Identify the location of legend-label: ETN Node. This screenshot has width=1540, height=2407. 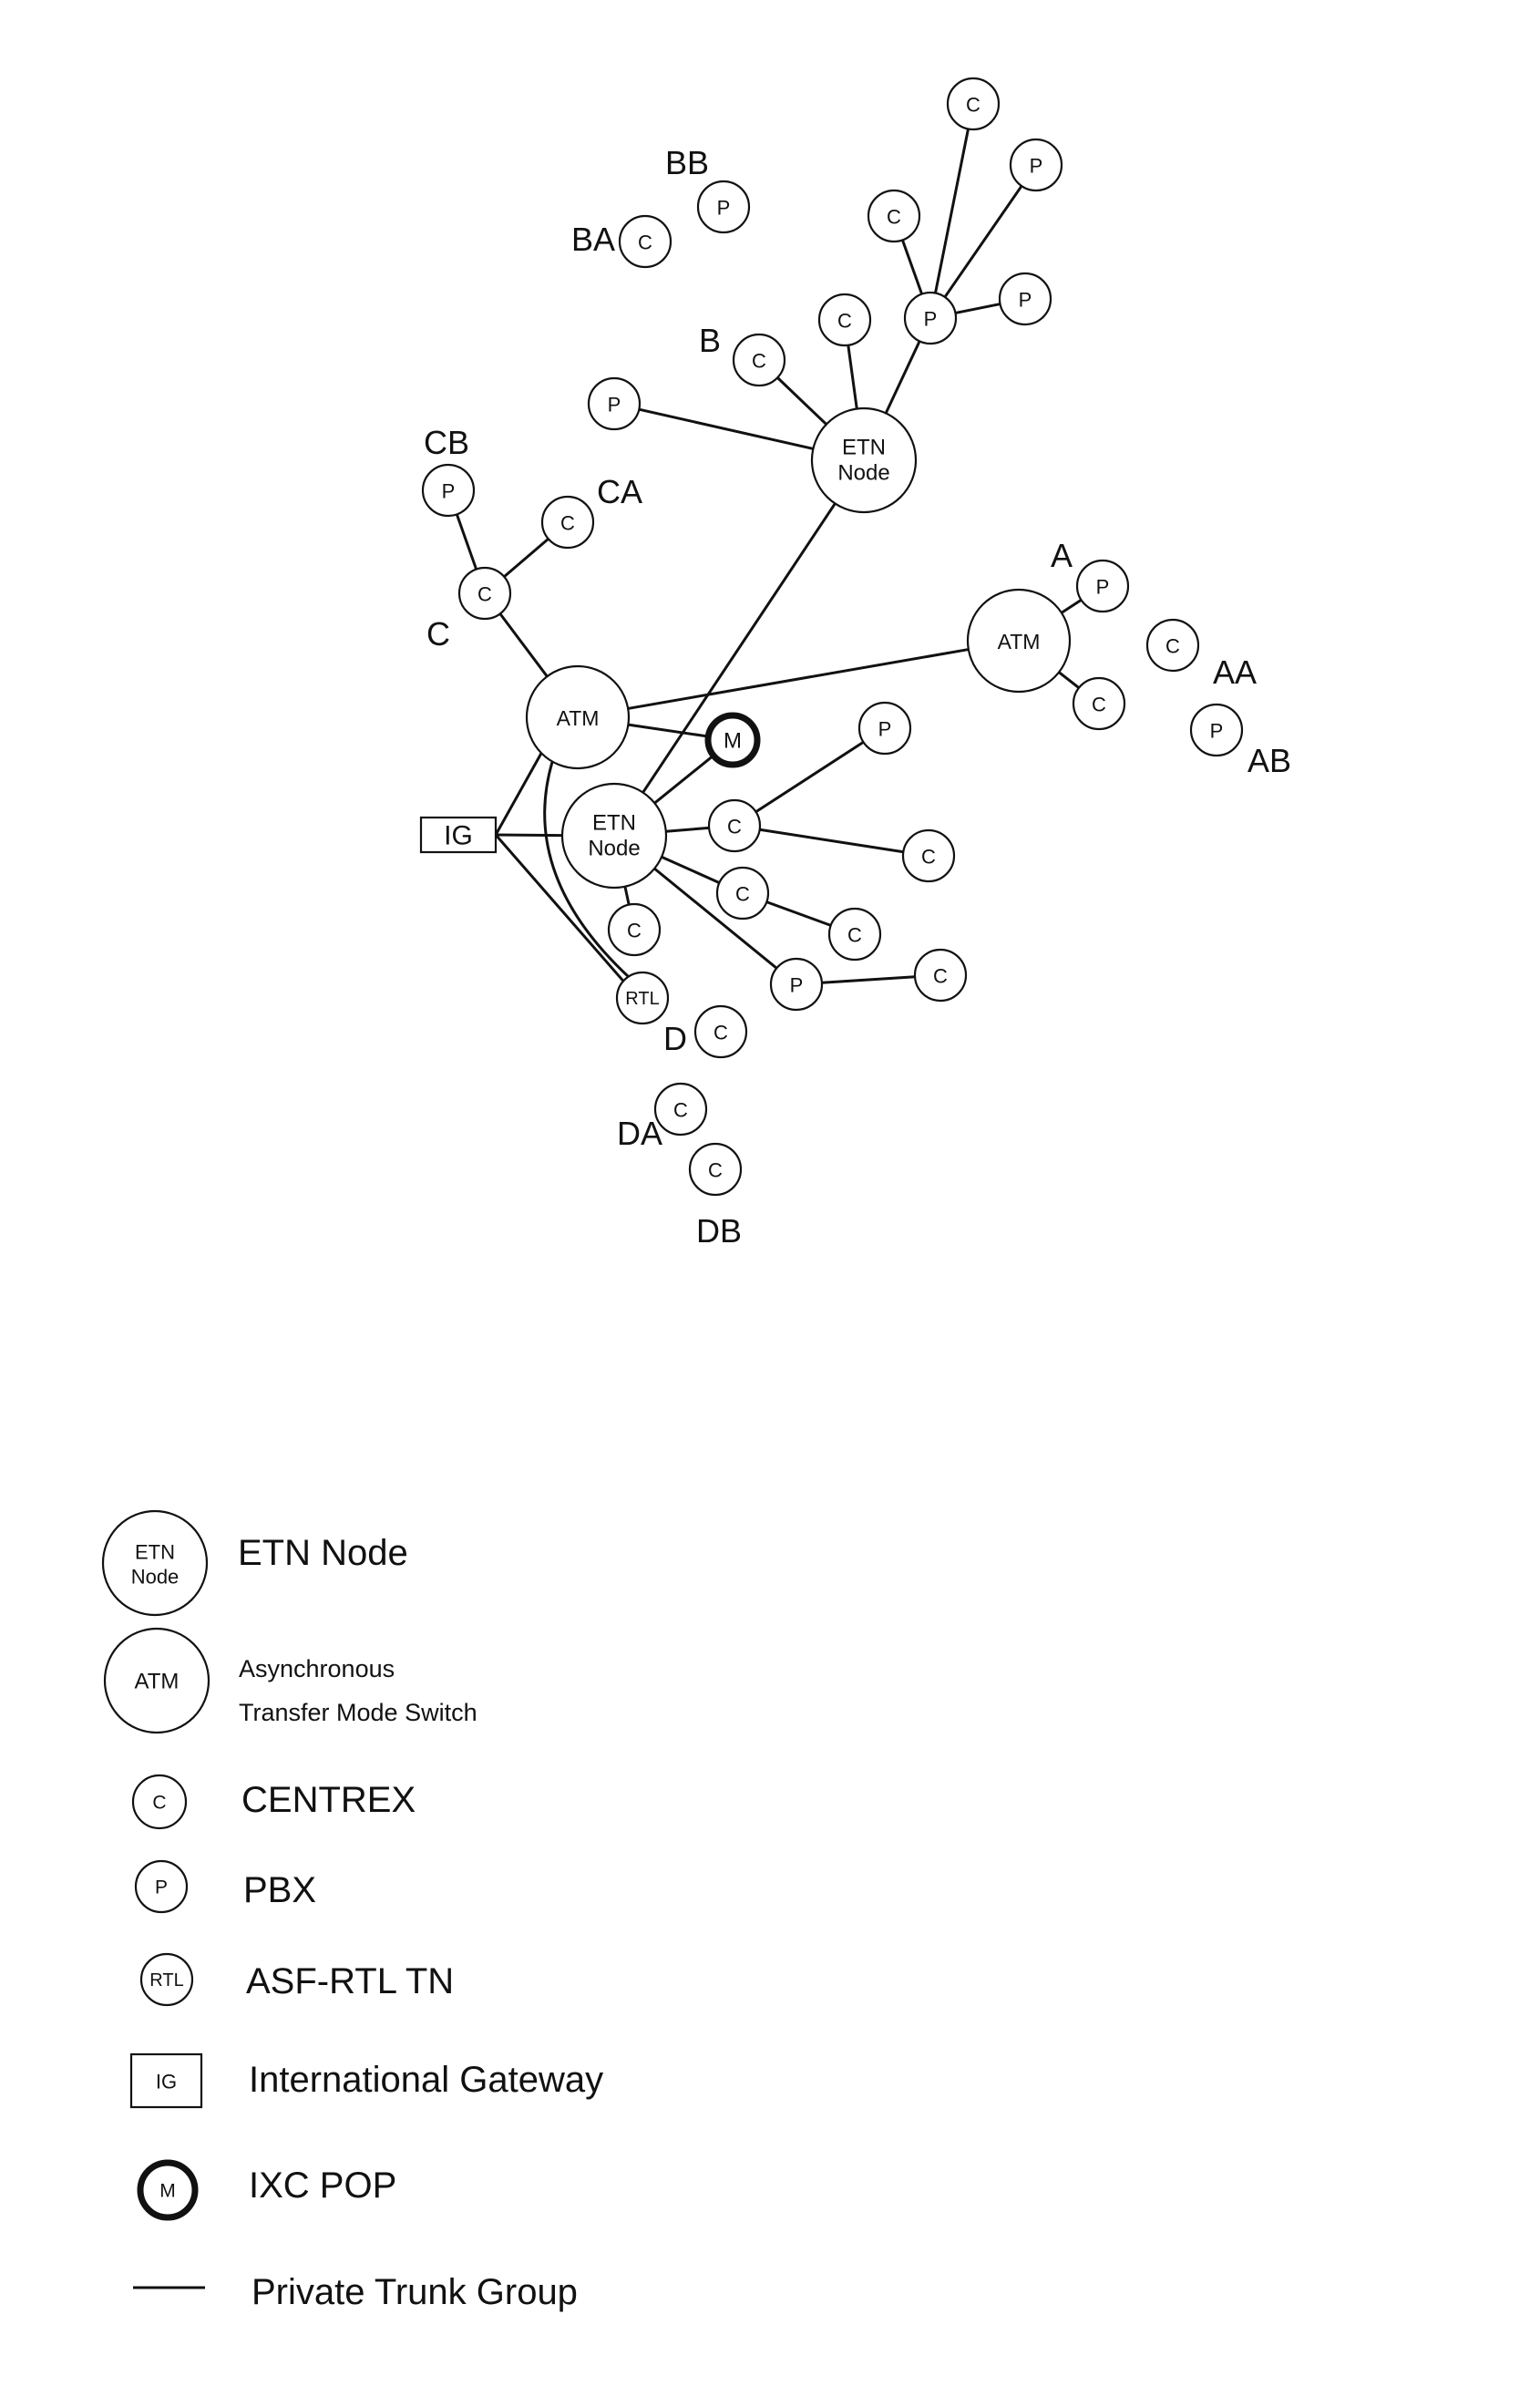
(323, 1553).